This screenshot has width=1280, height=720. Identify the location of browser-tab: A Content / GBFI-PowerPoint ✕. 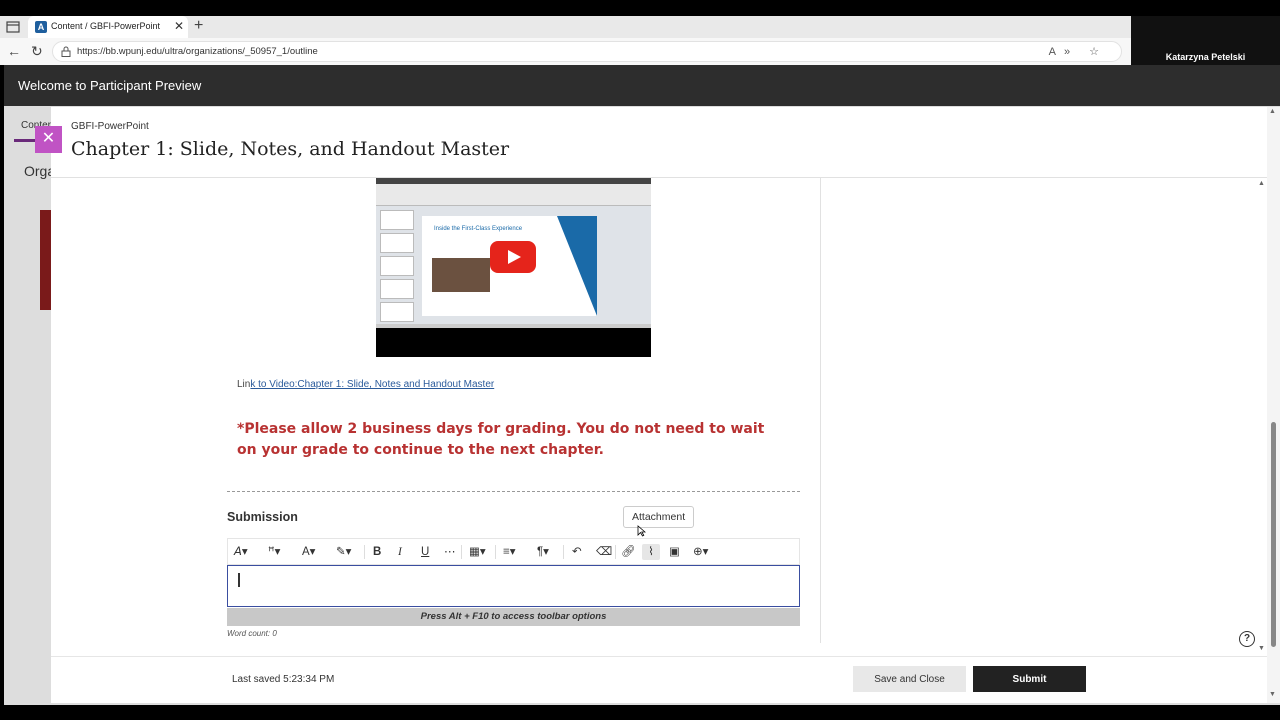
(108, 27).